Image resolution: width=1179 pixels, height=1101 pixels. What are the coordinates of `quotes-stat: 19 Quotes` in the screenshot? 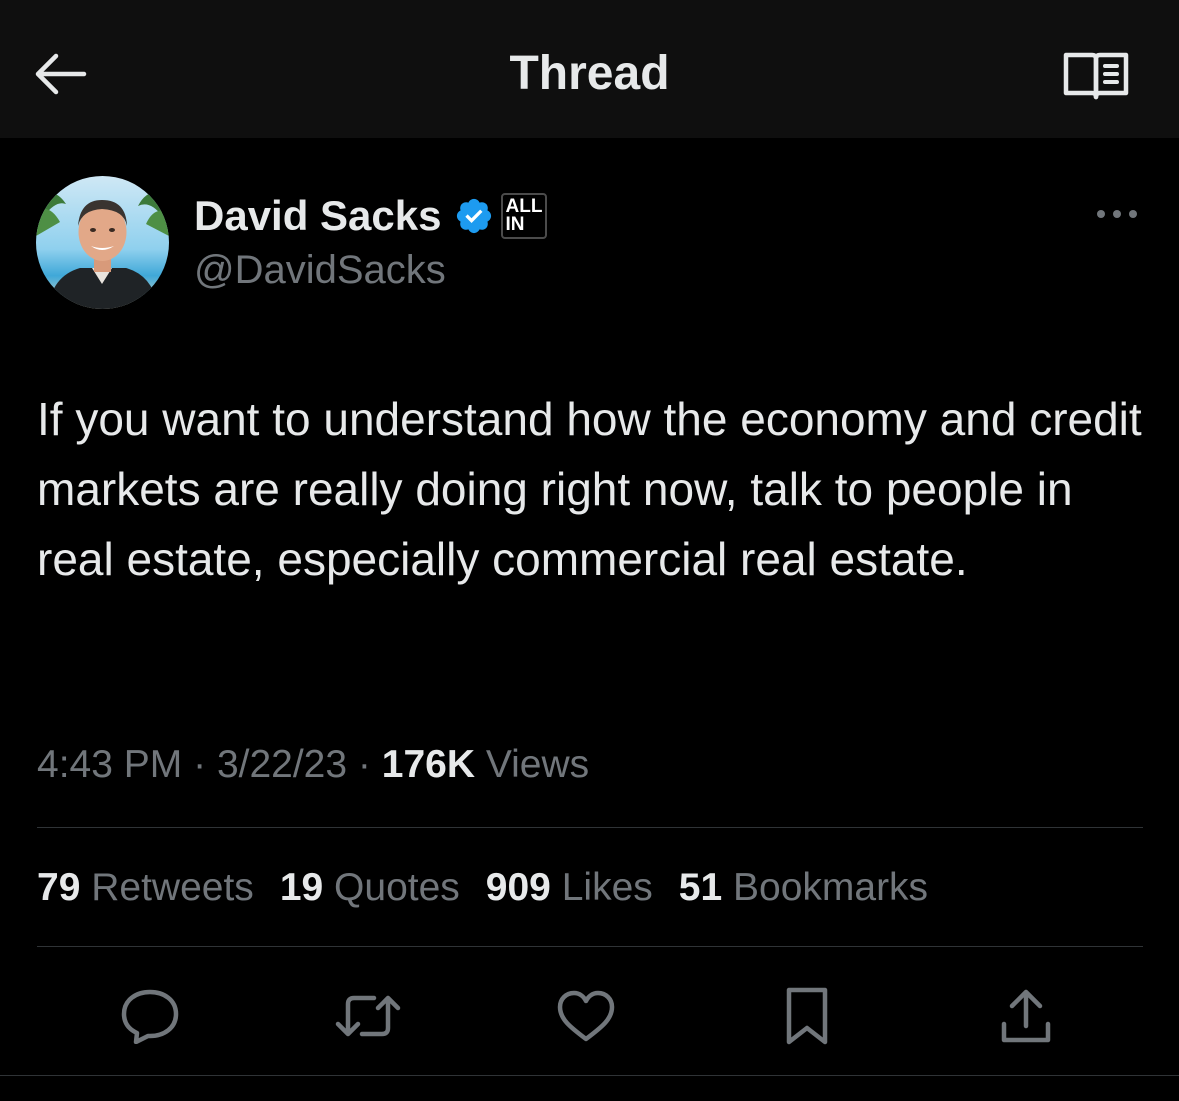 It's located at (370, 888).